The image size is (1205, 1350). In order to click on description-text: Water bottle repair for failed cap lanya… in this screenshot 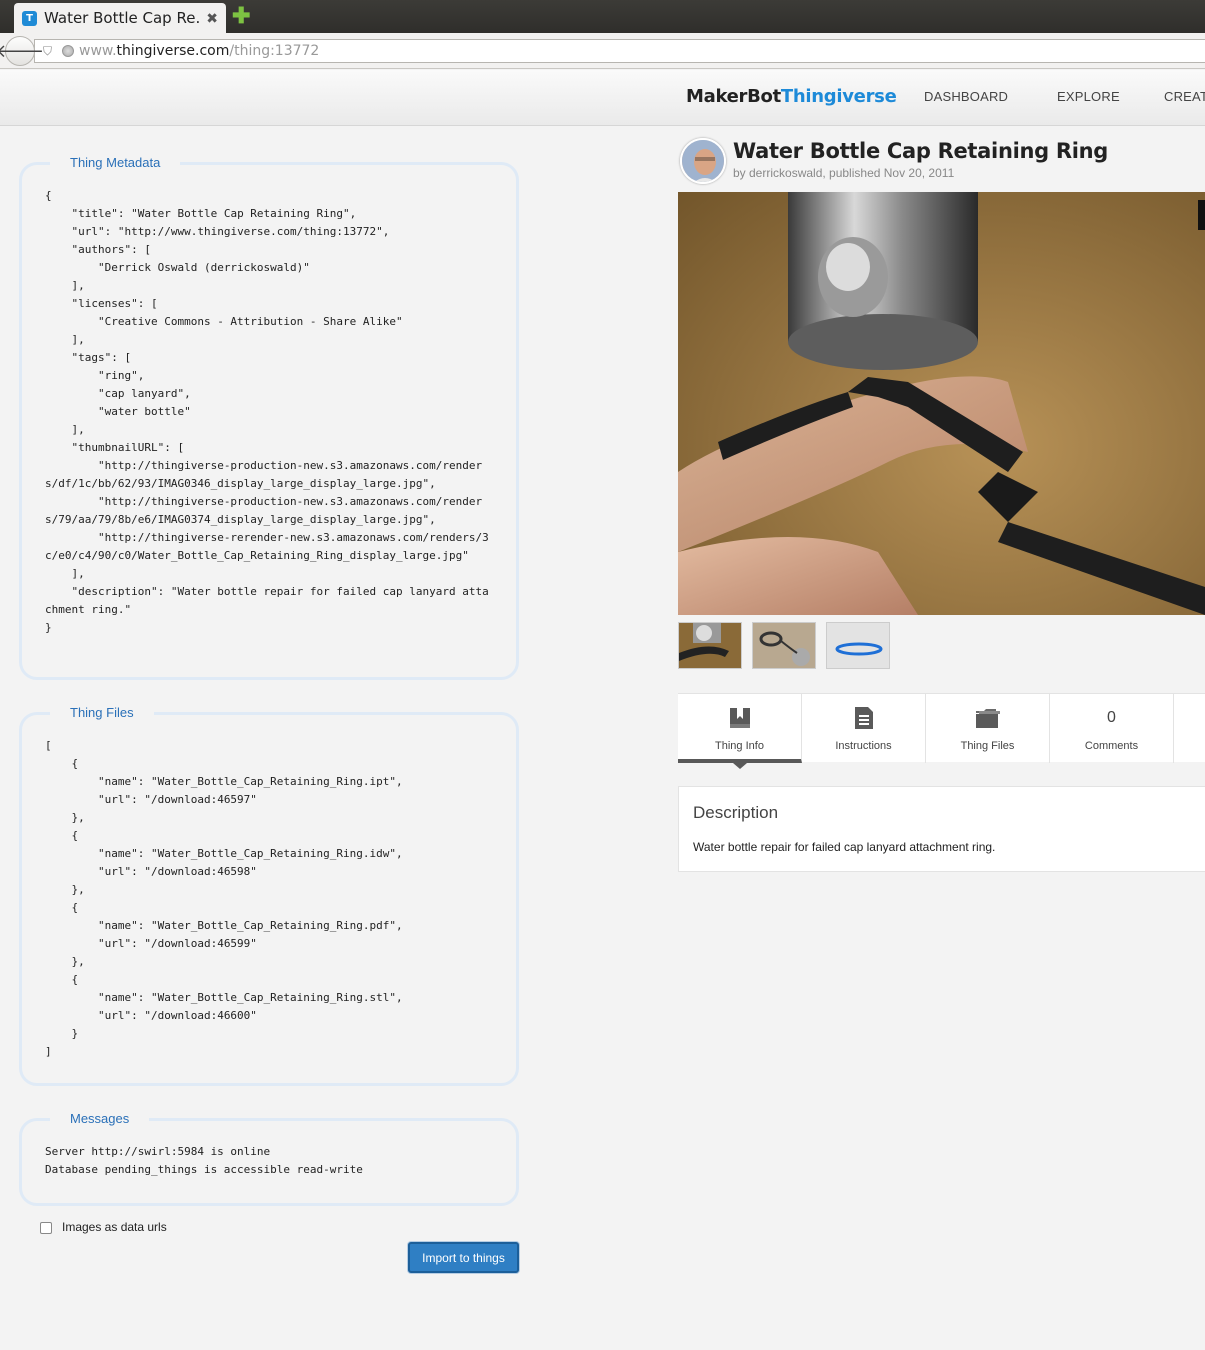, I will do `click(844, 847)`.